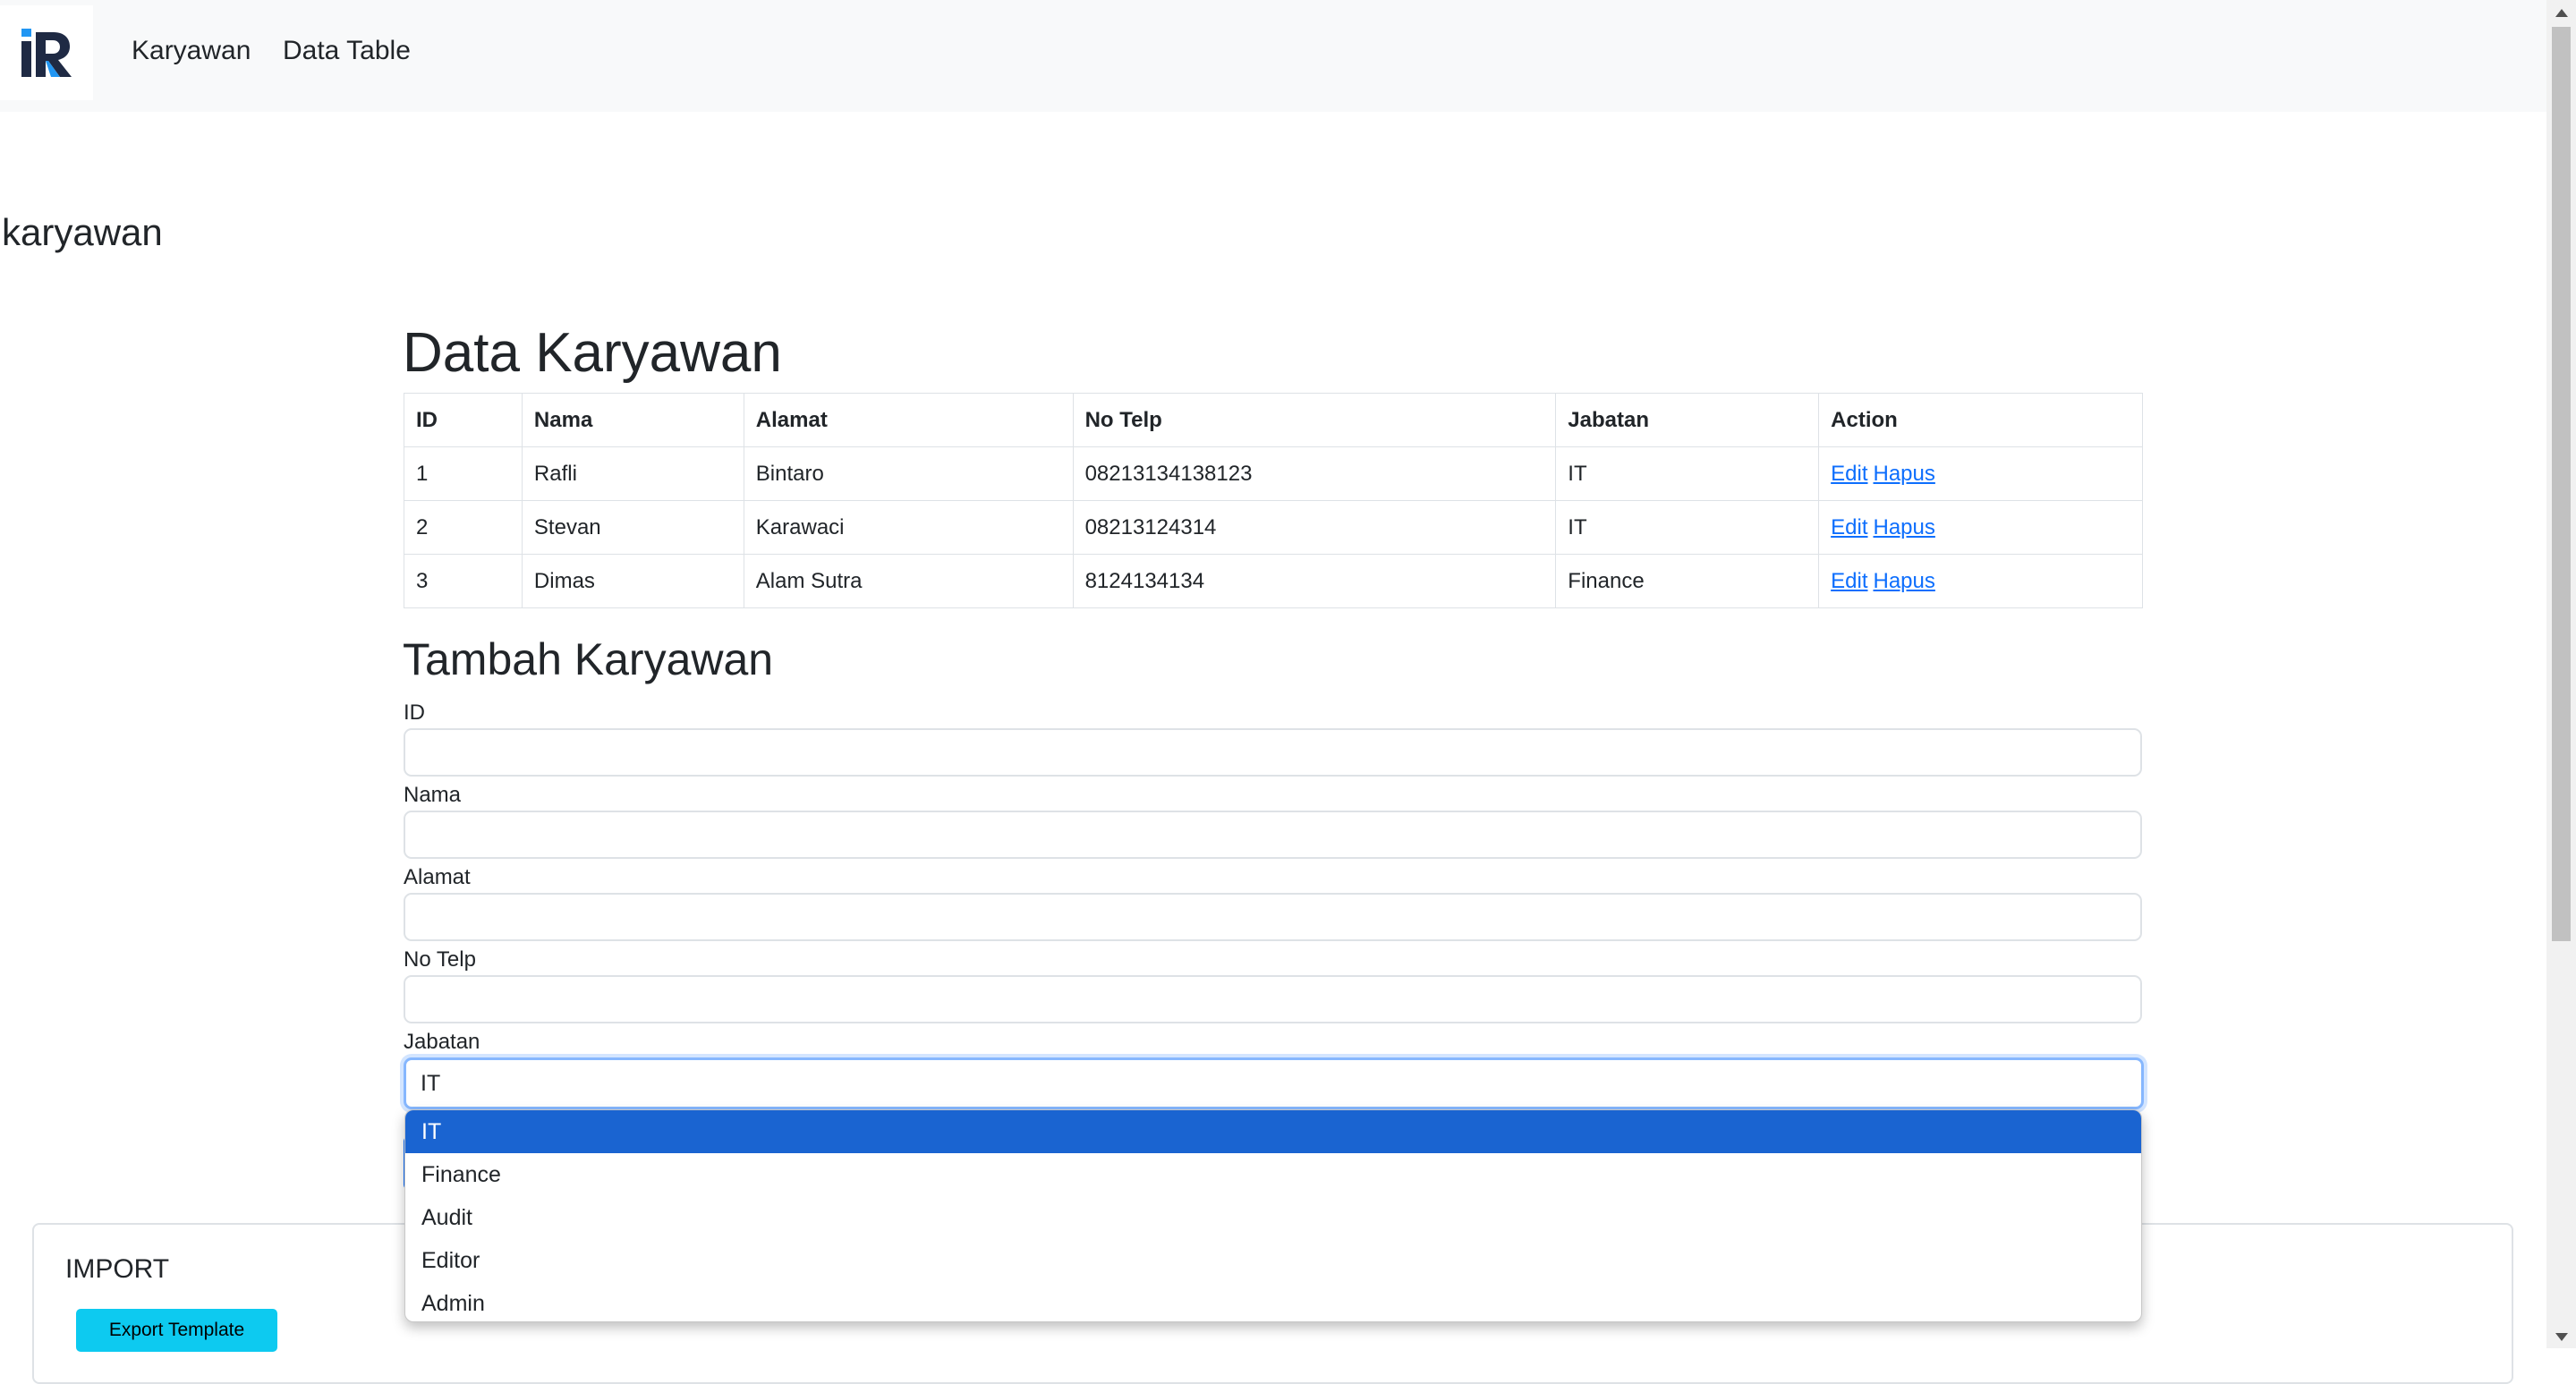 The image size is (2576, 1384). I want to click on cell-alamat: Karawaci, so click(908, 527).